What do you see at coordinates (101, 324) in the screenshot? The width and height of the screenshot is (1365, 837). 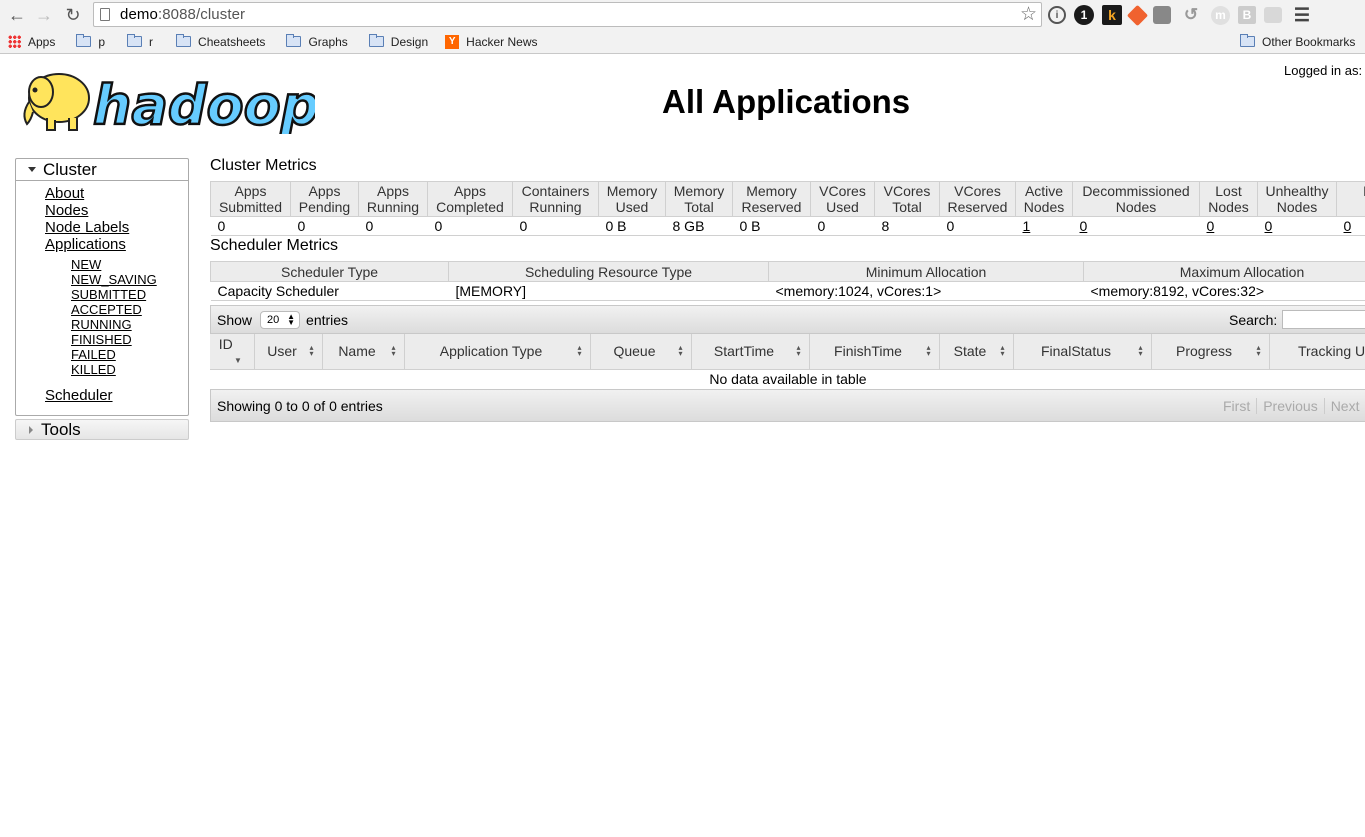 I see `state-link-running: RUNNING` at bounding box center [101, 324].